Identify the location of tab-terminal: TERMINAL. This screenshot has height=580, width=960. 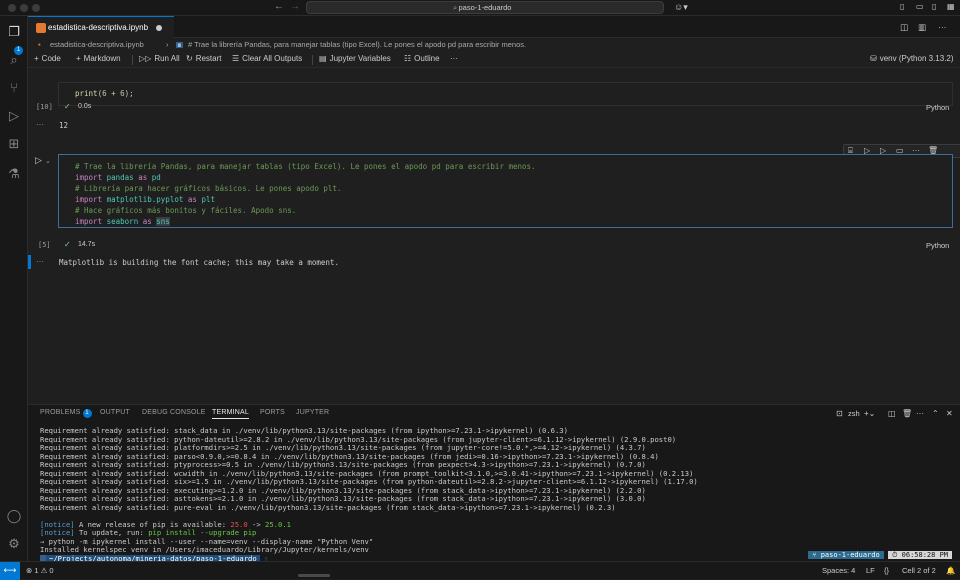
(230, 414).